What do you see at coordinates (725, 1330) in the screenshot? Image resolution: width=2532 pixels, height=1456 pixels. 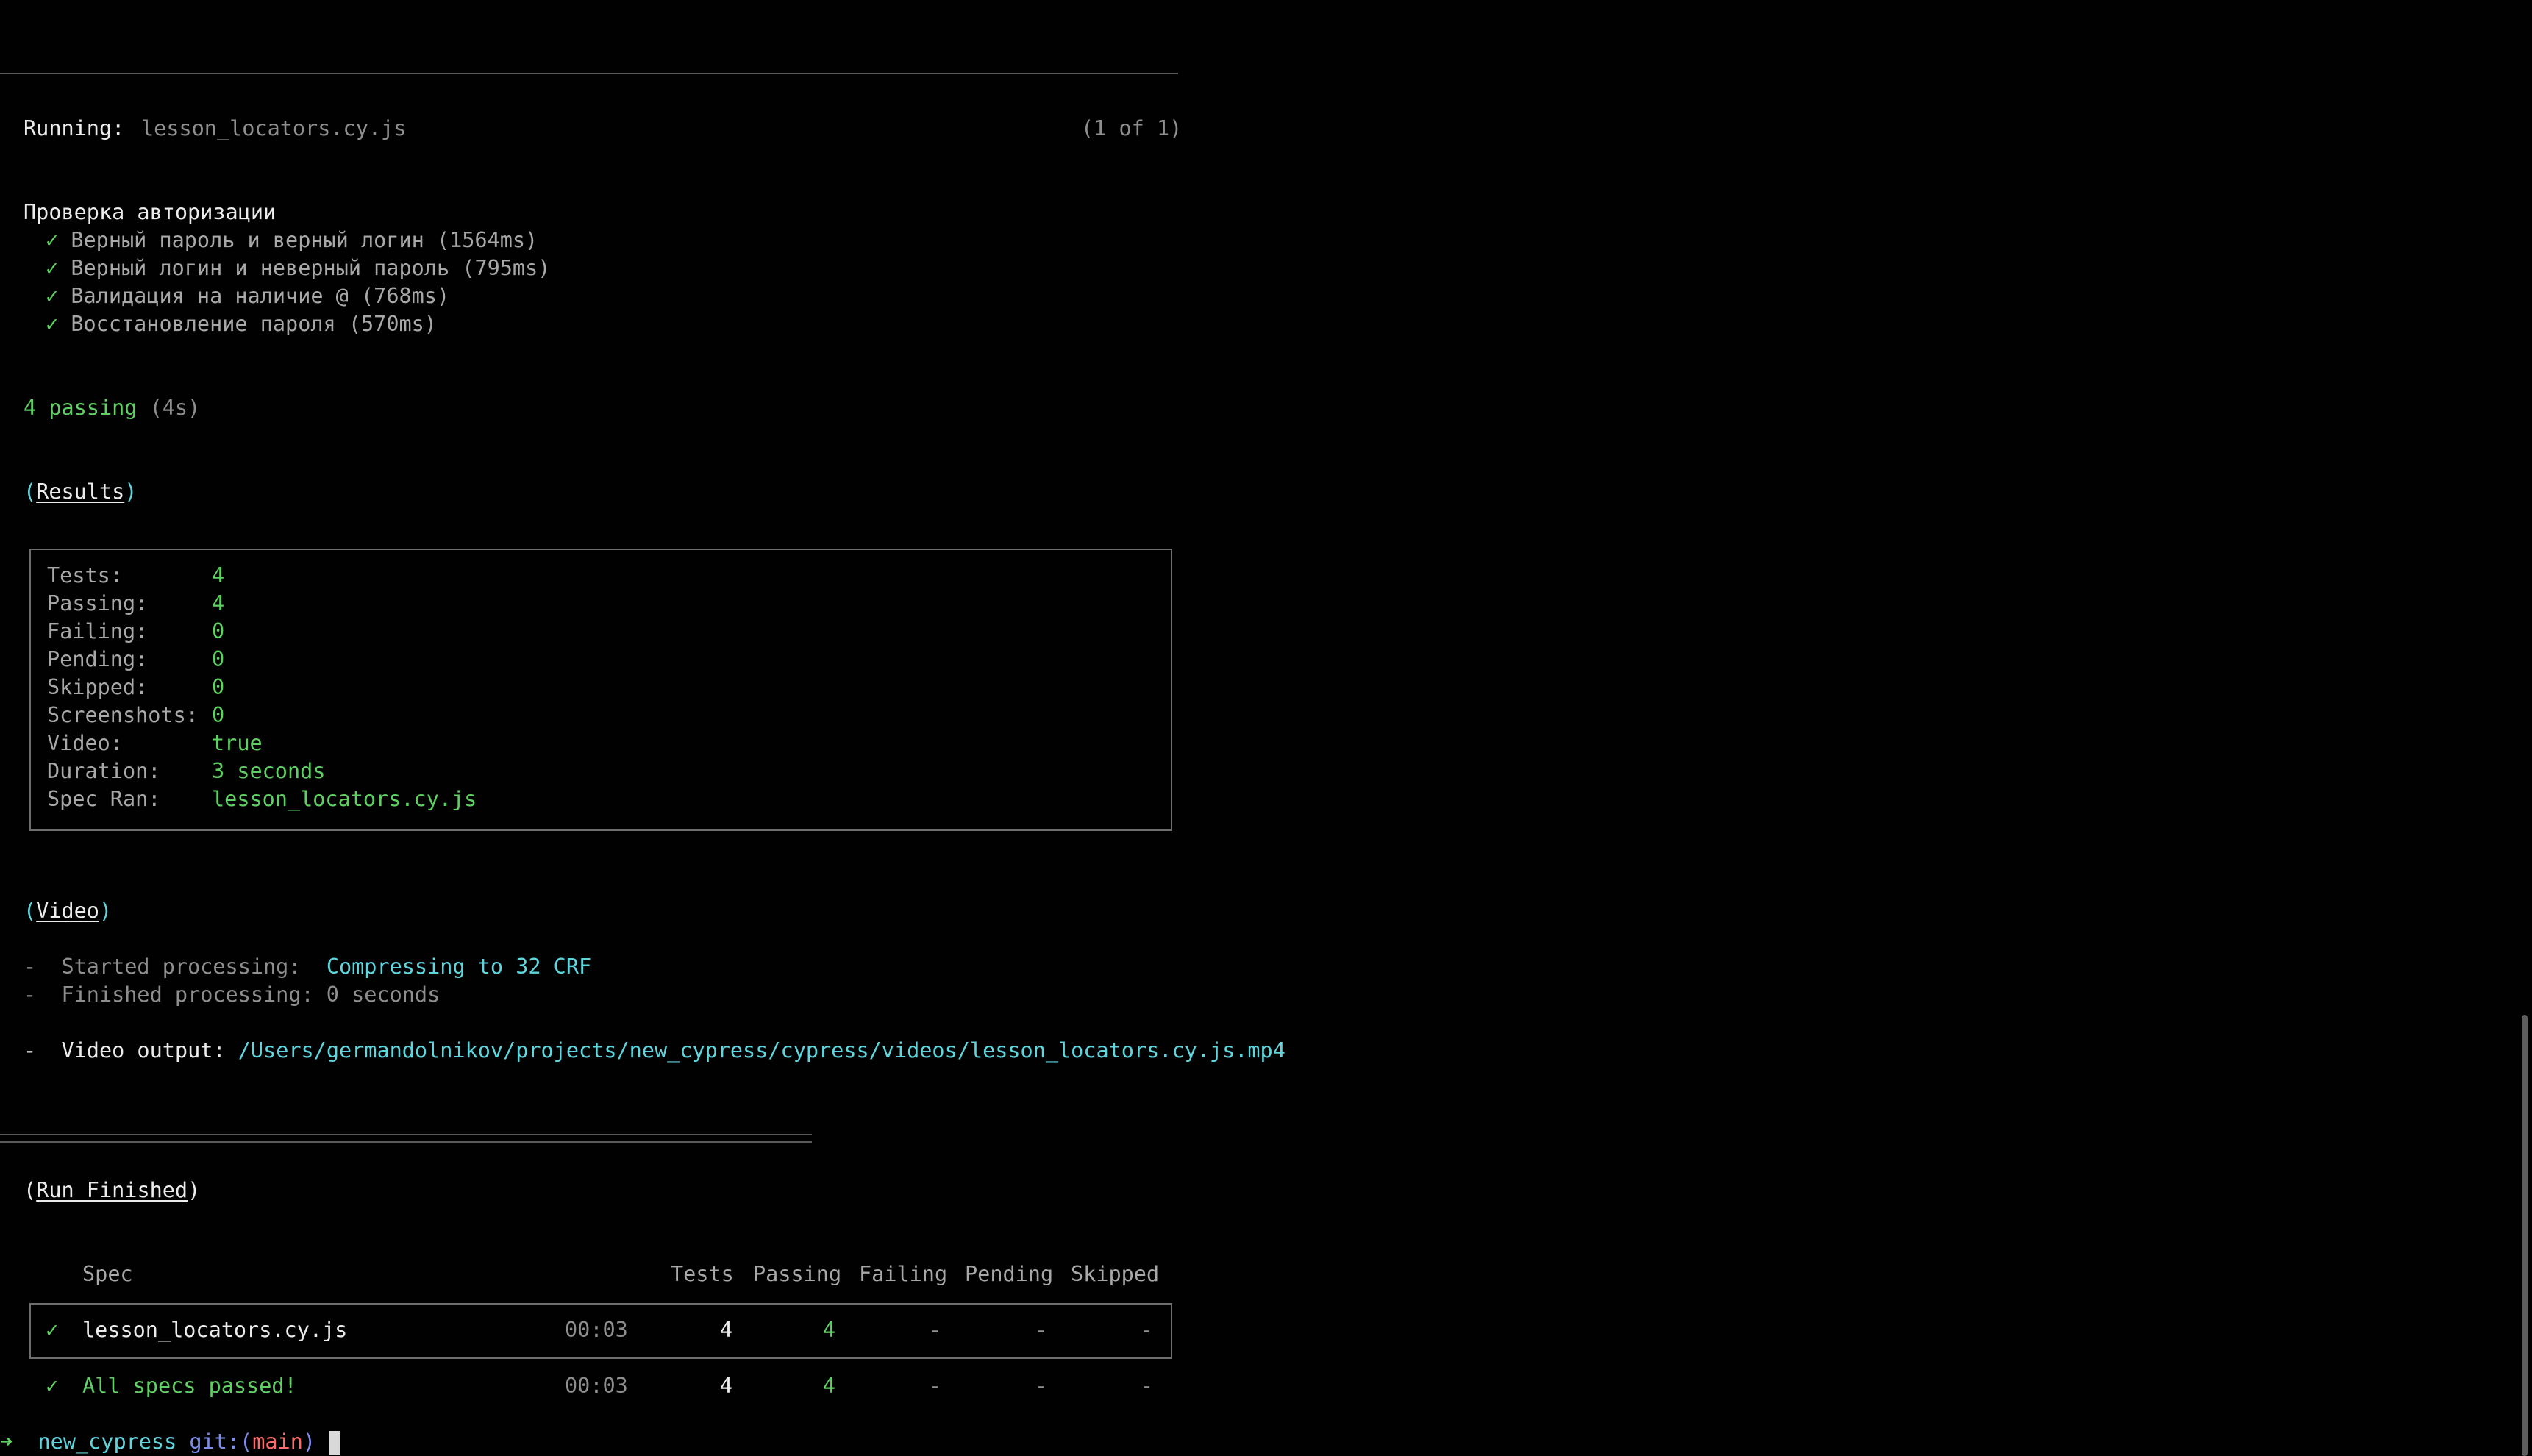 I see `row-tests: 4` at bounding box center [725, 1330].